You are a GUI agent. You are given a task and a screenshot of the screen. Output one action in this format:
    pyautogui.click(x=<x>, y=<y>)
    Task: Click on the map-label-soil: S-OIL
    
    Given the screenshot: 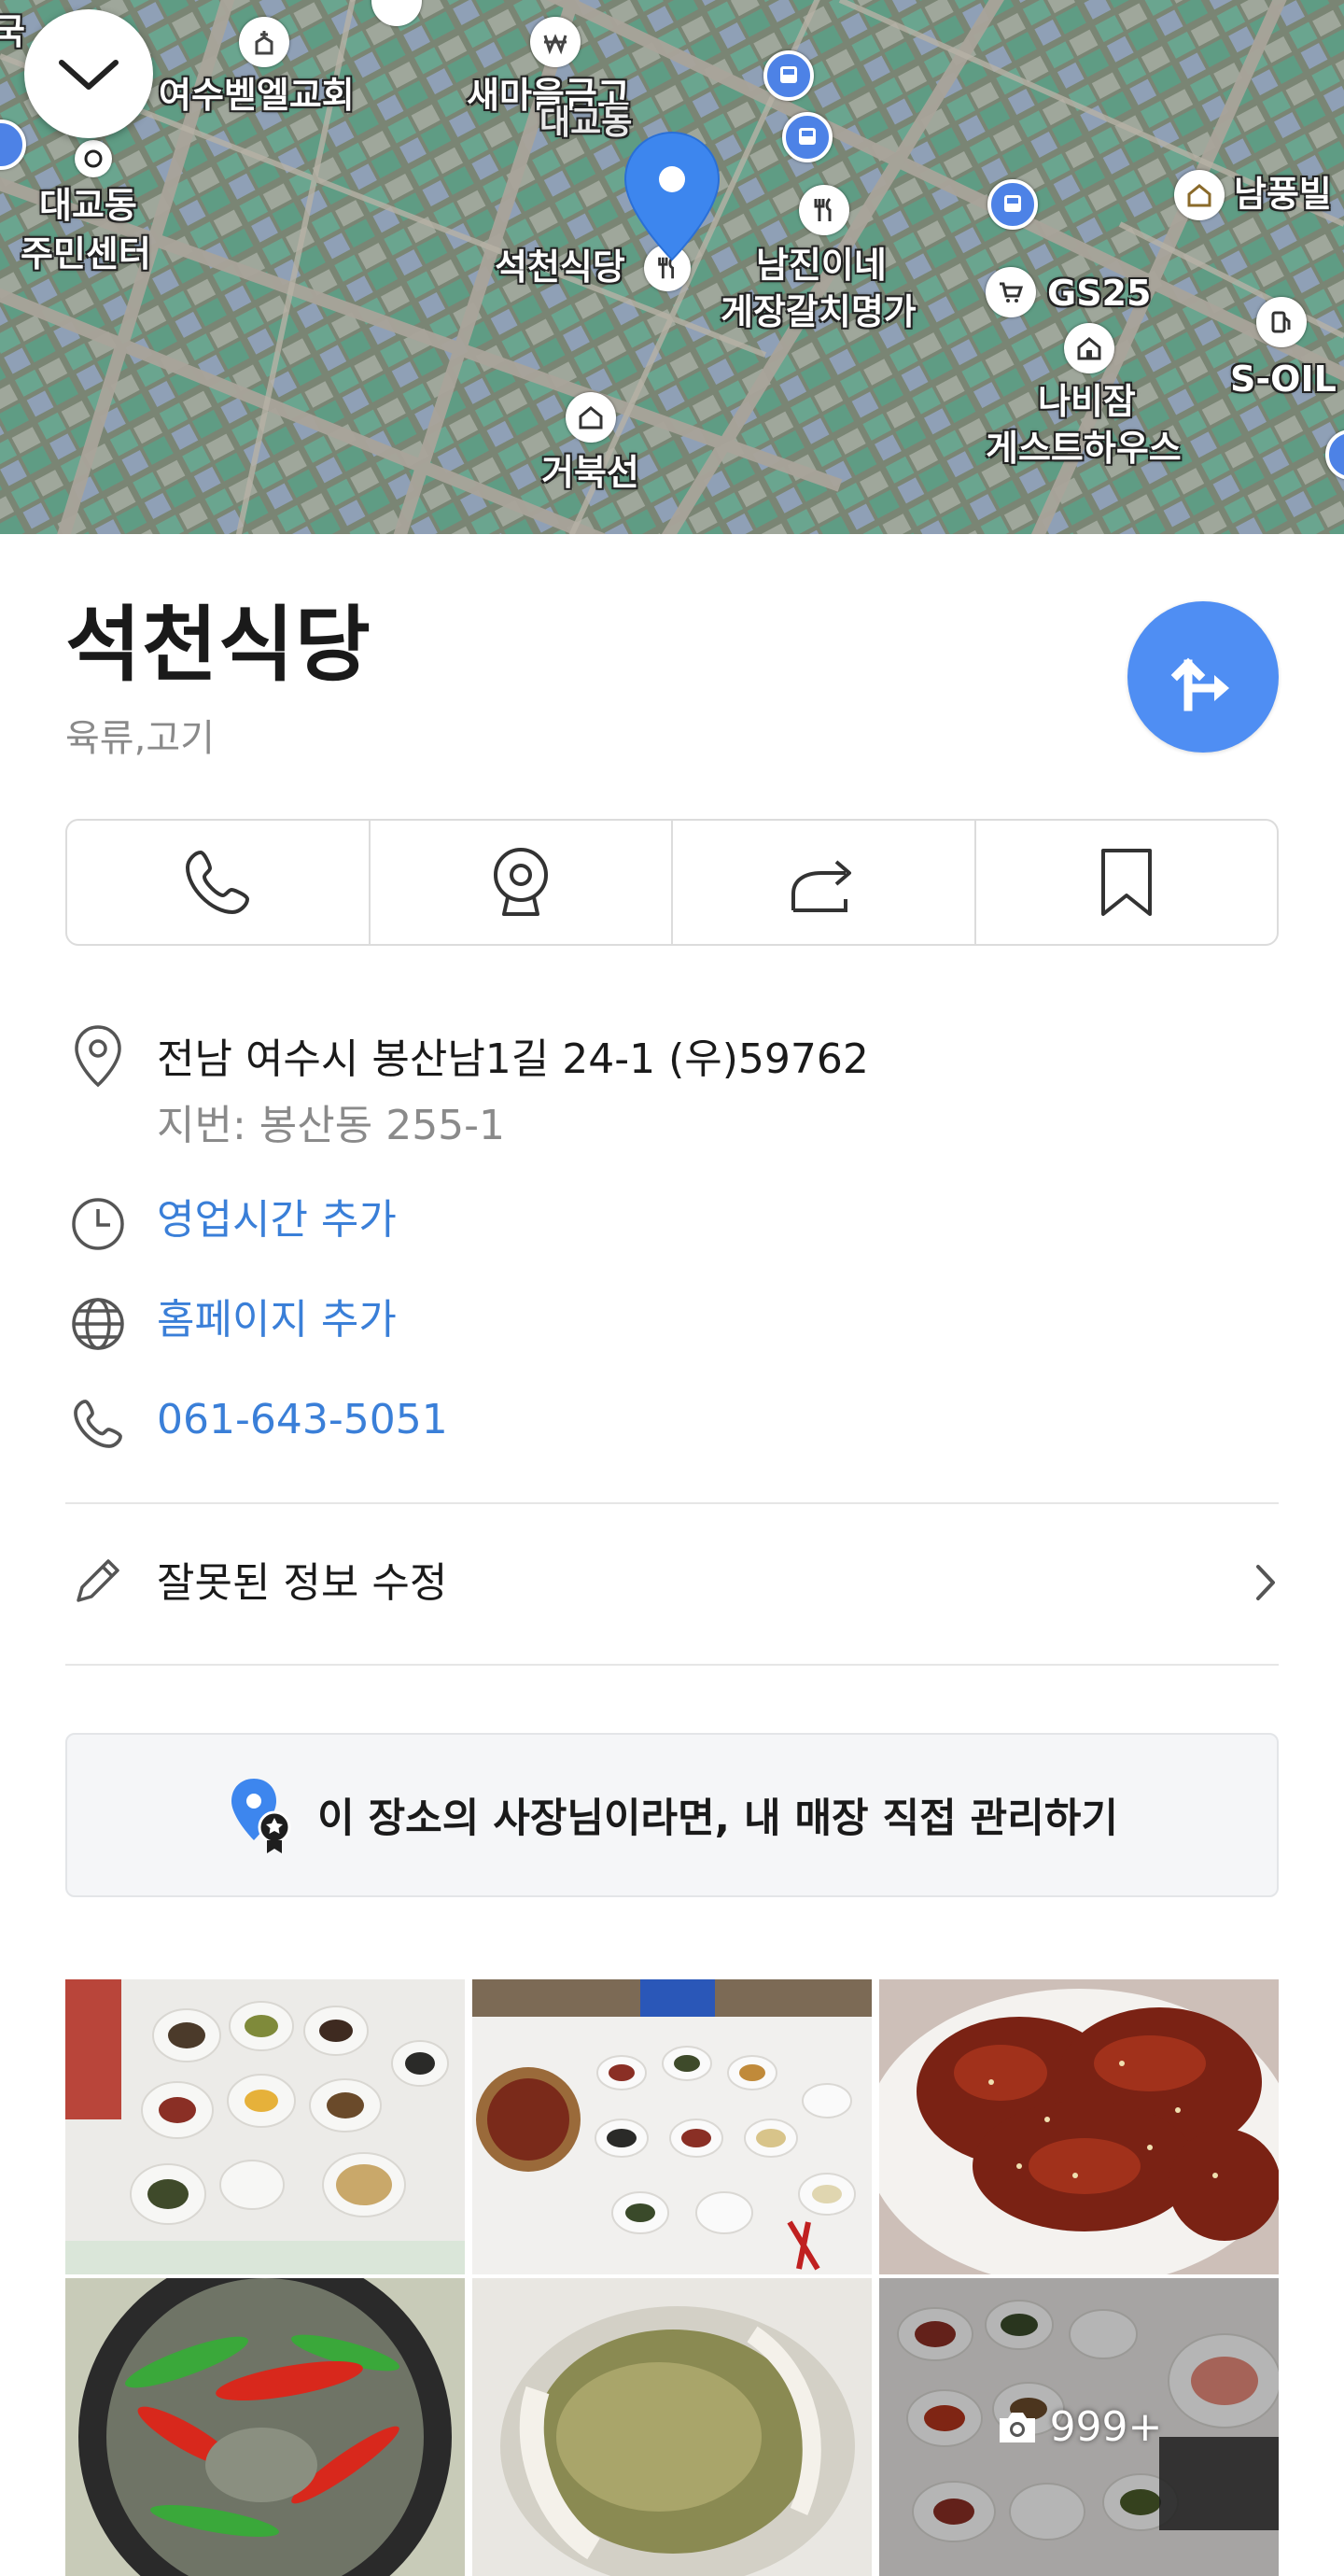 What is the action you would take?
    pyautogui.click(x=1283, y=379)
    